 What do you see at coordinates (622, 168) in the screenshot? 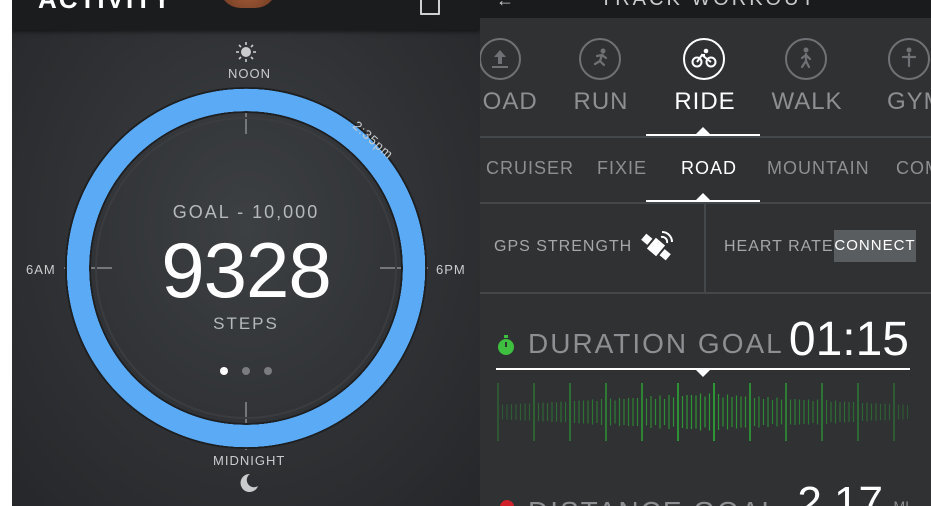
I see `subtype-fixie: FIXIE` at bounding box center [622, 168].